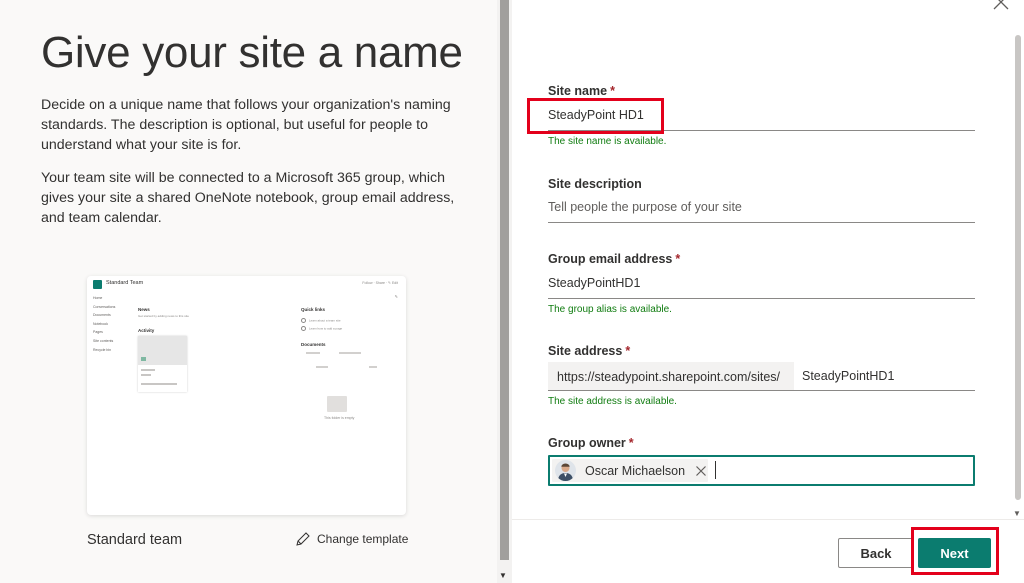 The image size is (1024, 583). Describe the element at coordinates (125, 283) in the screenshot. I see `preview-site-title: Standard Team` at that location.